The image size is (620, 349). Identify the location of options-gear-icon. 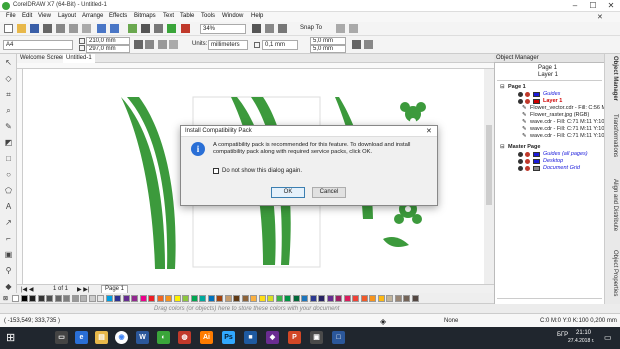
(340, 28).